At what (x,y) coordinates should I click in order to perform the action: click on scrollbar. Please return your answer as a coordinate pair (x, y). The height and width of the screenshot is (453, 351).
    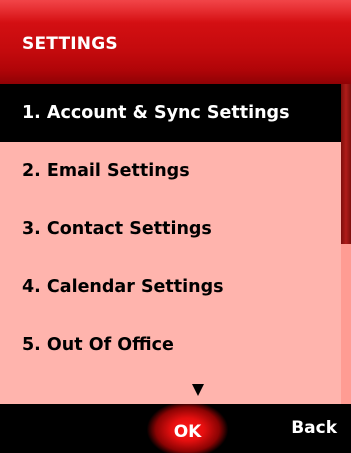
    Looking at the image, I should click on (346, 244).